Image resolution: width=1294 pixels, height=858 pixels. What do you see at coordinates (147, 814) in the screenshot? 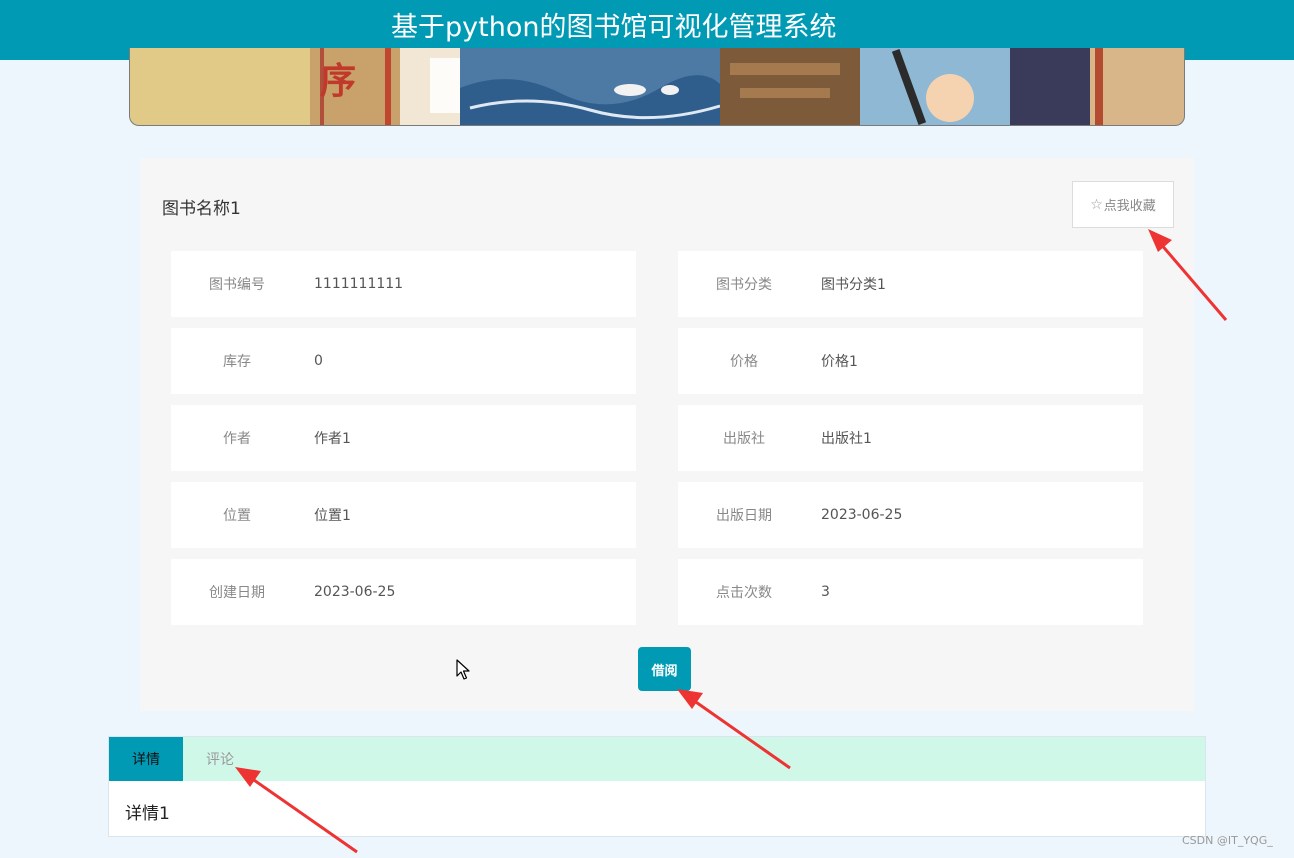
I see `tab-content-details: 详情1` at bounding box center [147, 814].